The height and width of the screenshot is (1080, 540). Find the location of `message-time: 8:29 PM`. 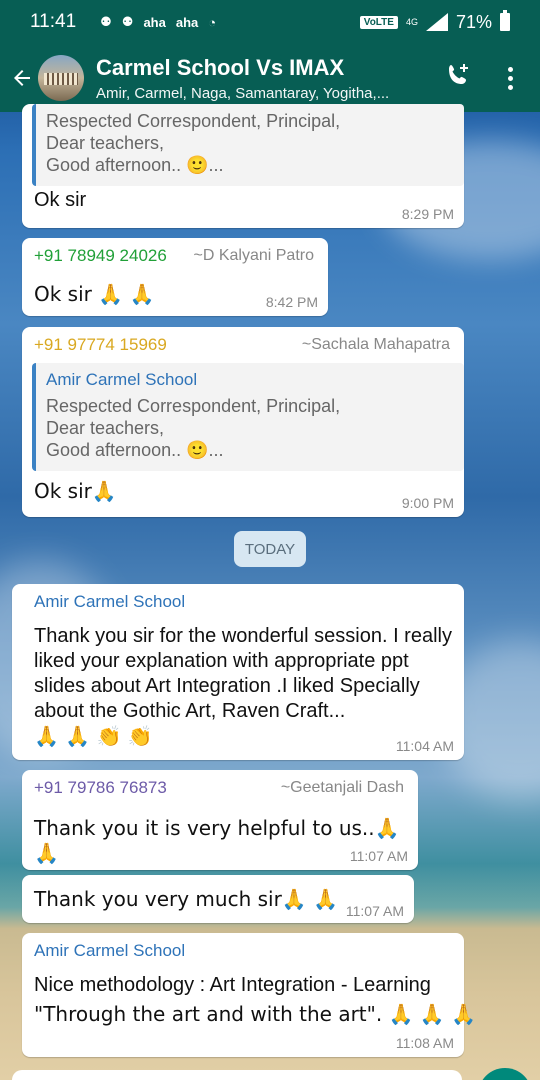

message-time: 8:29 PM is located at coordinates (427, 214).